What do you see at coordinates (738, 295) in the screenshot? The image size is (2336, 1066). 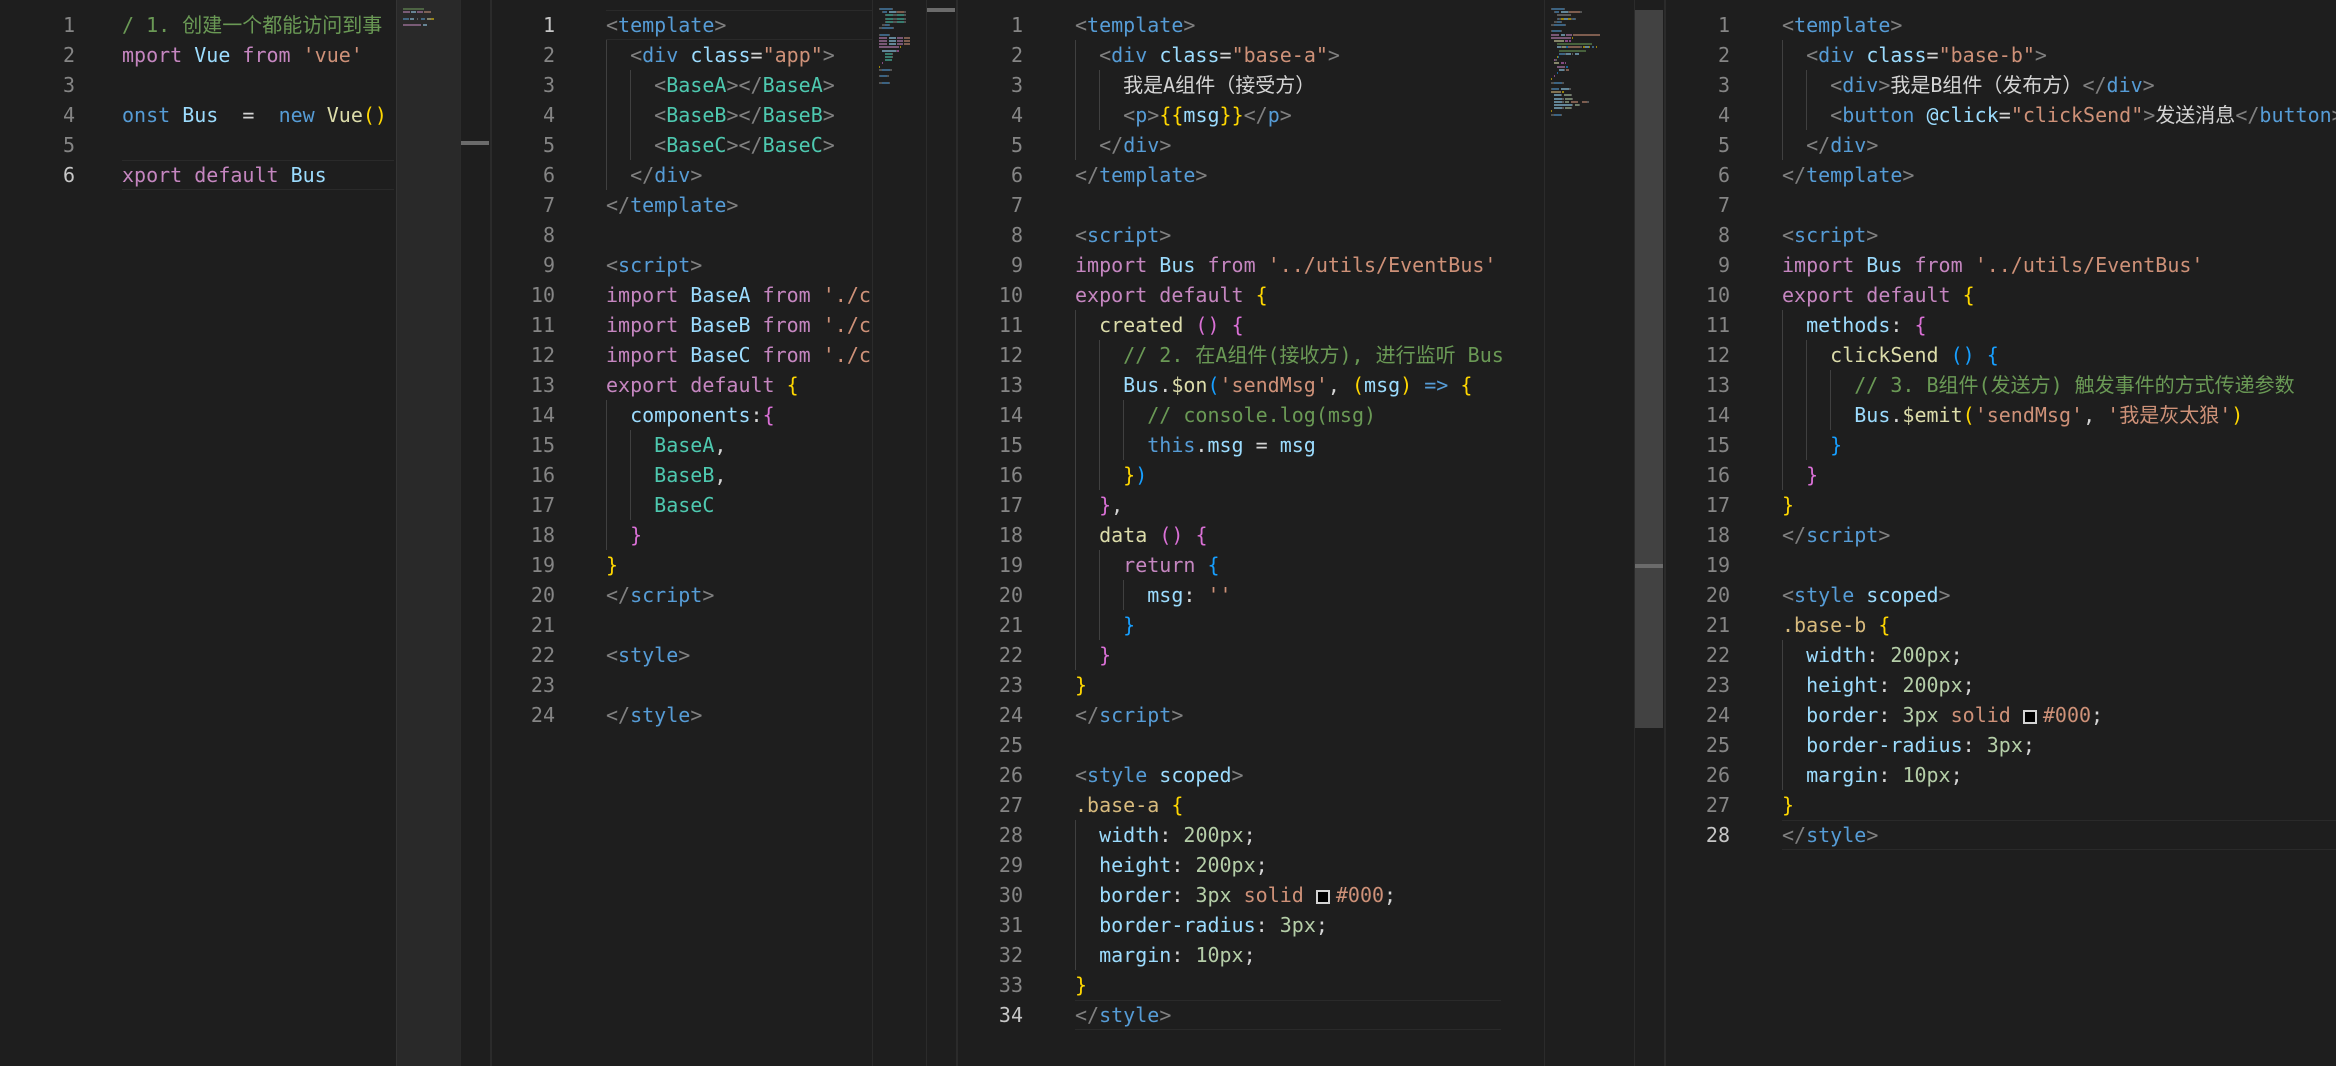 I see `code-line: import BaseA from './c` at bounding box center [738, 295].